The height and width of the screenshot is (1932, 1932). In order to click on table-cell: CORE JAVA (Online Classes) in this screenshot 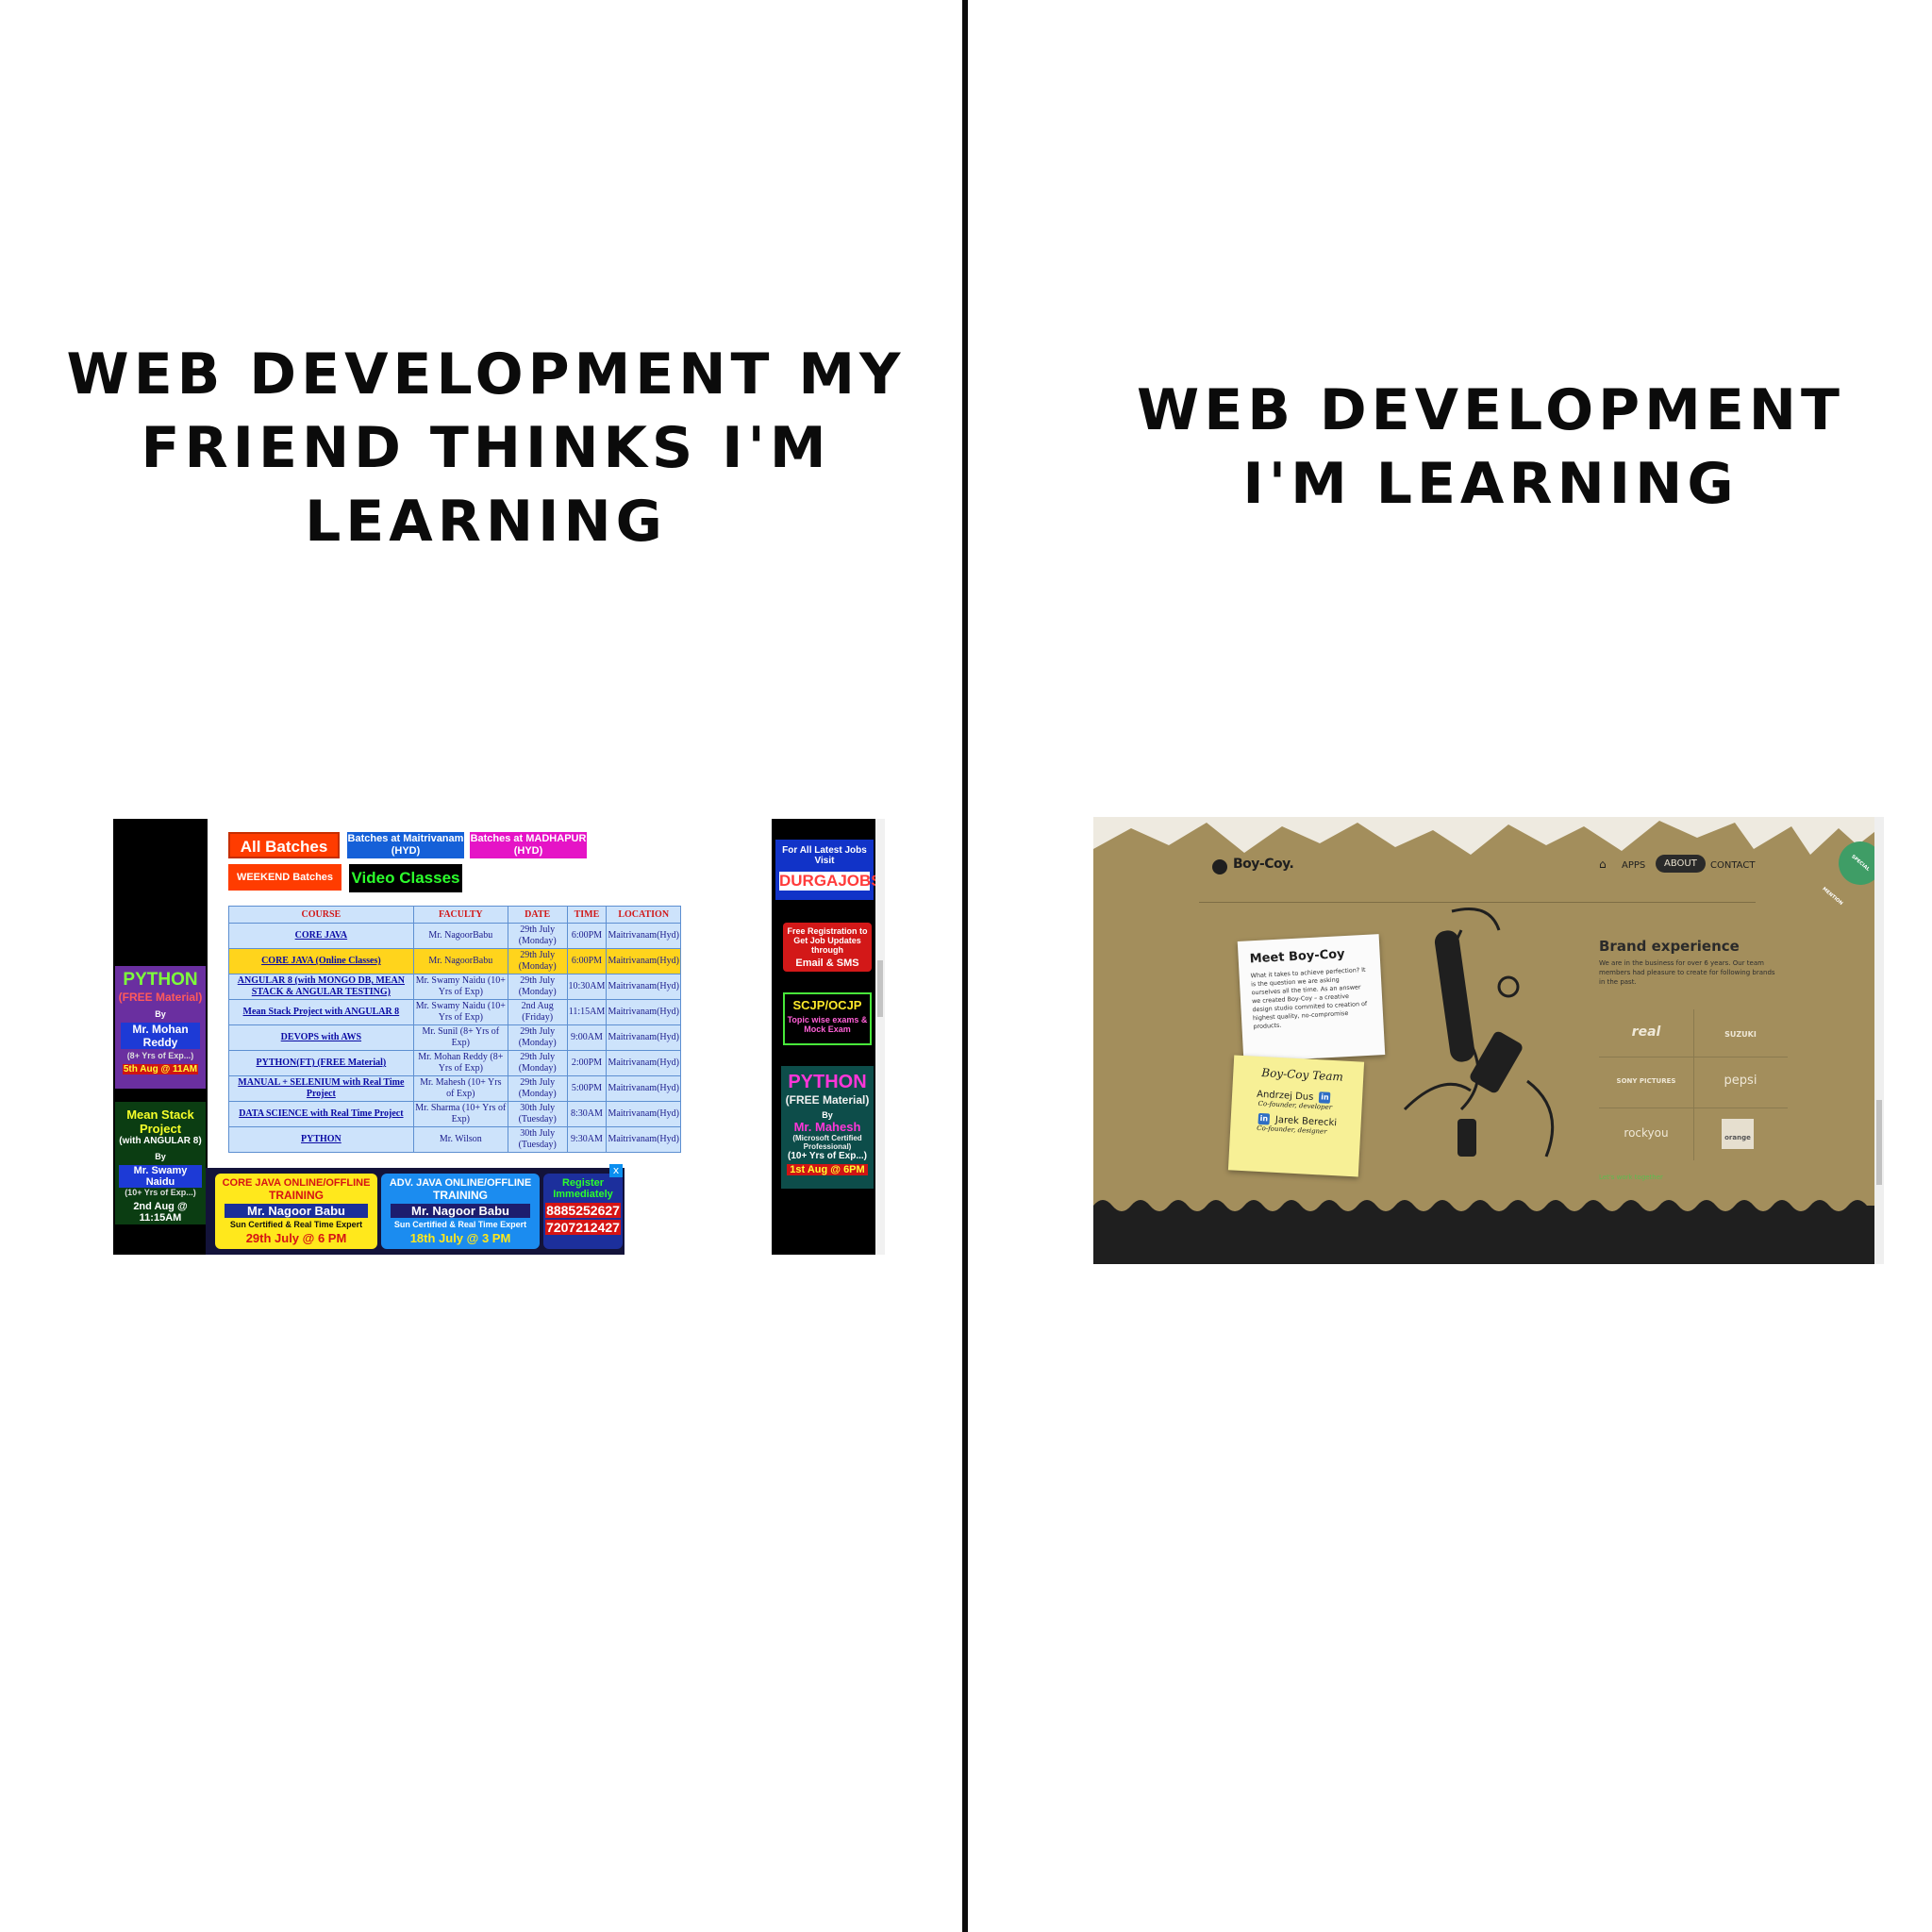, I will do `click(321, 961)`.